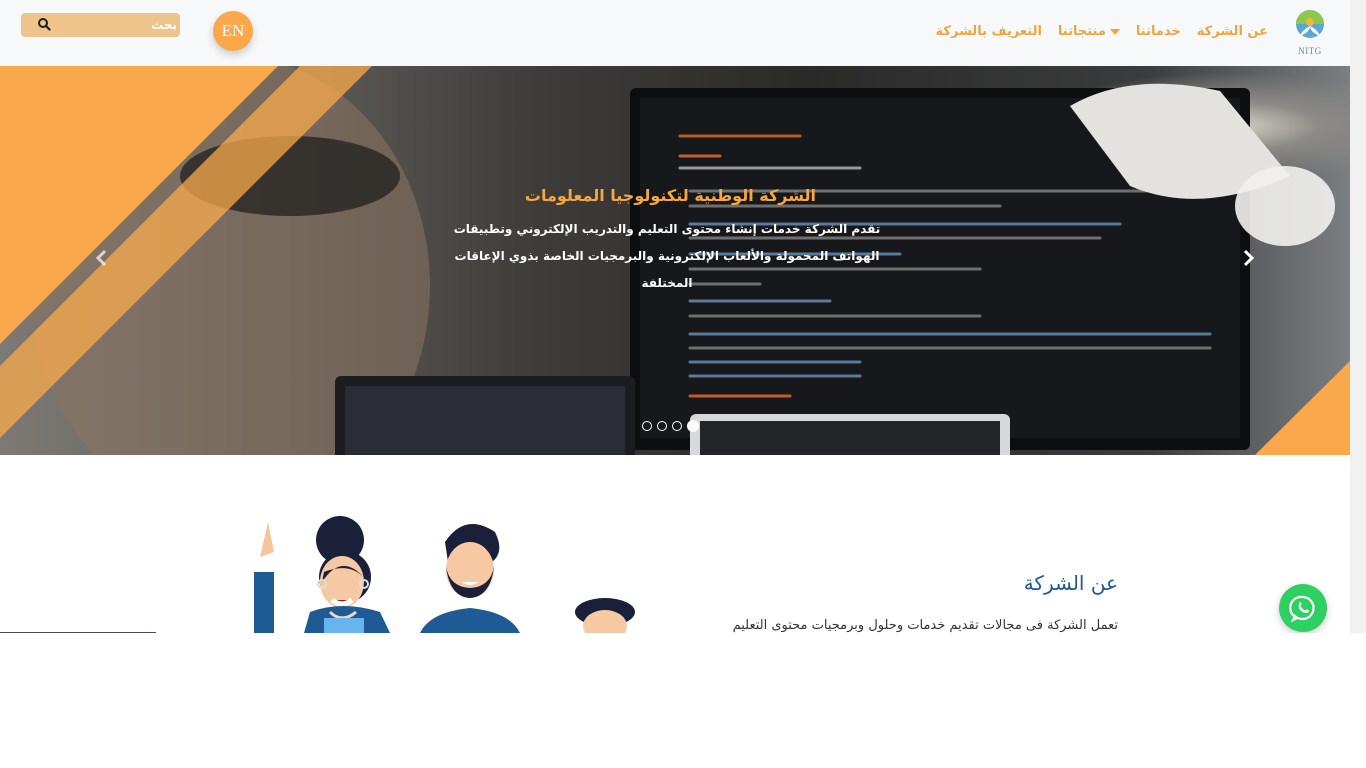 The image size is (1366, 768). I want to click on nav-link-services-label: خدماتنا, so click(1158, 31).